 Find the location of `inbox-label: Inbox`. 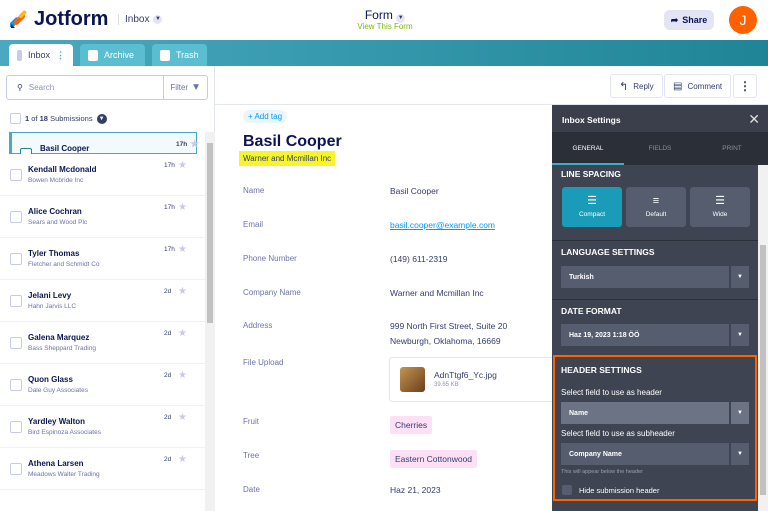

inbox-label: Inbox is located at coordinates (137, 19).